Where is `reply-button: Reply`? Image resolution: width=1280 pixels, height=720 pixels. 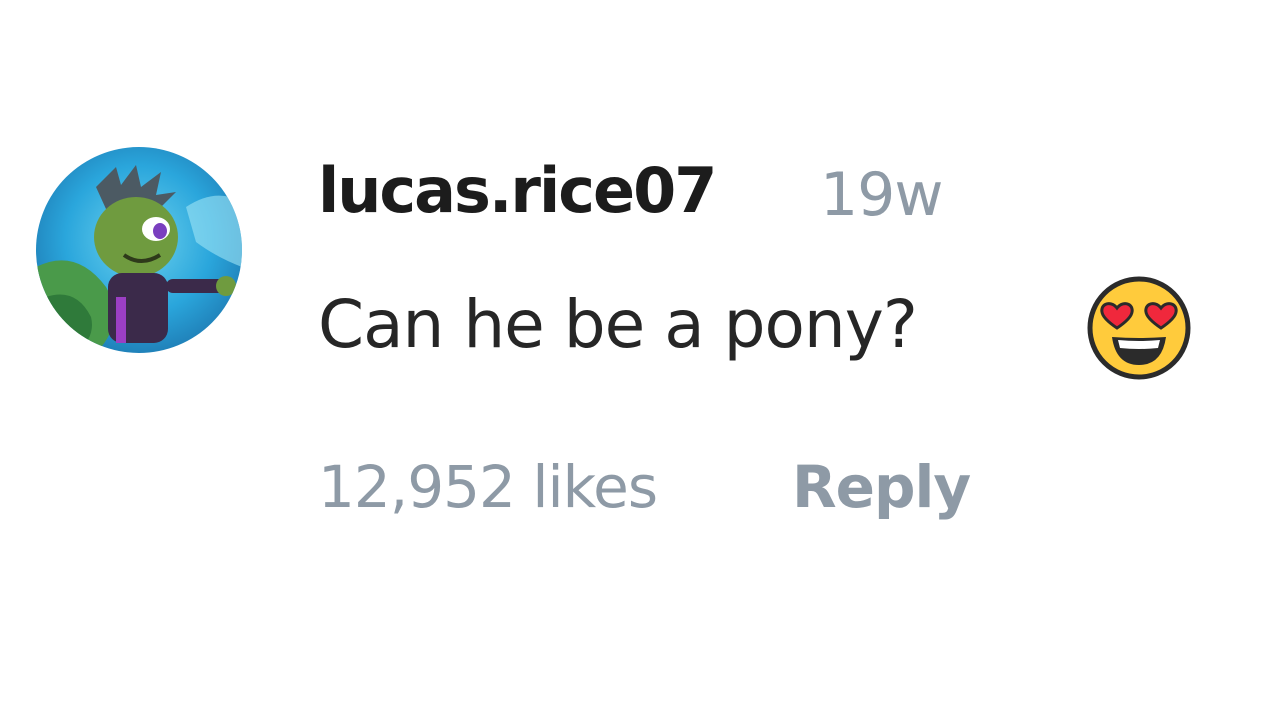
reply-button: Reply is located at coordinates (881, 487).